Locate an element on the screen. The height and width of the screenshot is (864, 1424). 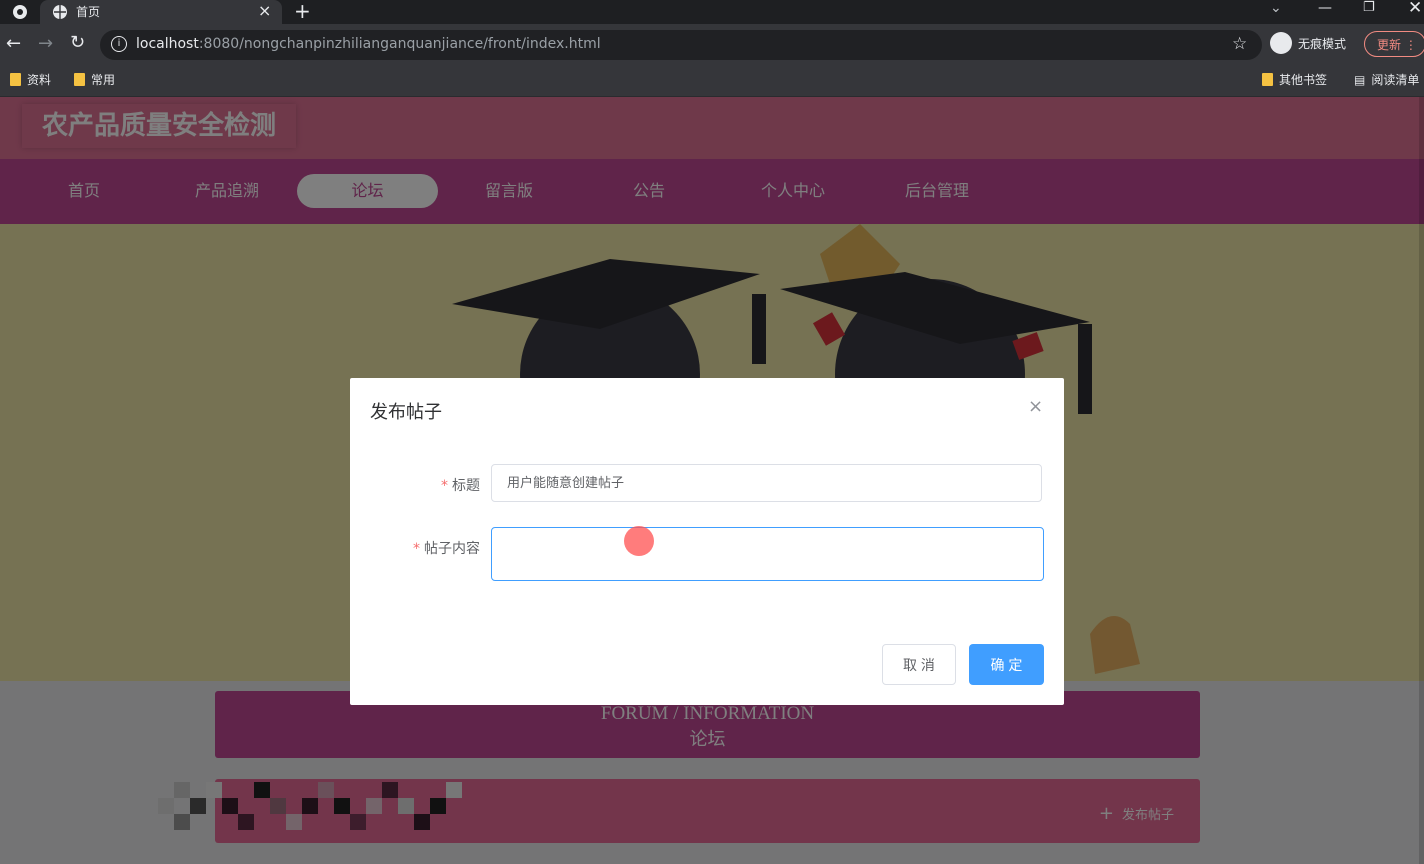
title-input: 用户能随意创建帖子 is located at coordinates (766, 483).